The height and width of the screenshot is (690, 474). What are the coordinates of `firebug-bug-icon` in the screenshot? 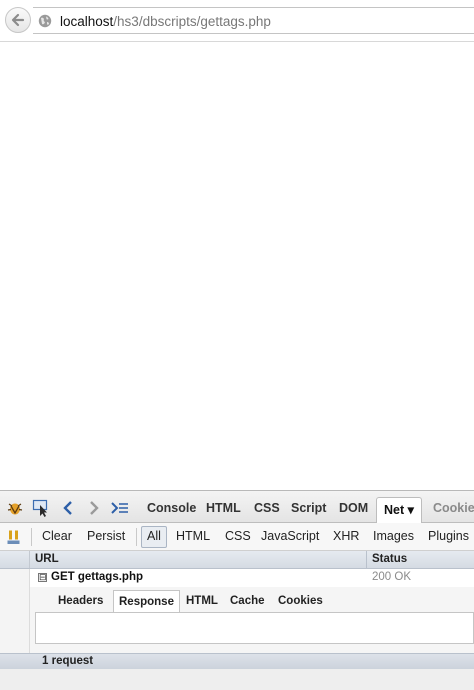 It's located at (15, 509).